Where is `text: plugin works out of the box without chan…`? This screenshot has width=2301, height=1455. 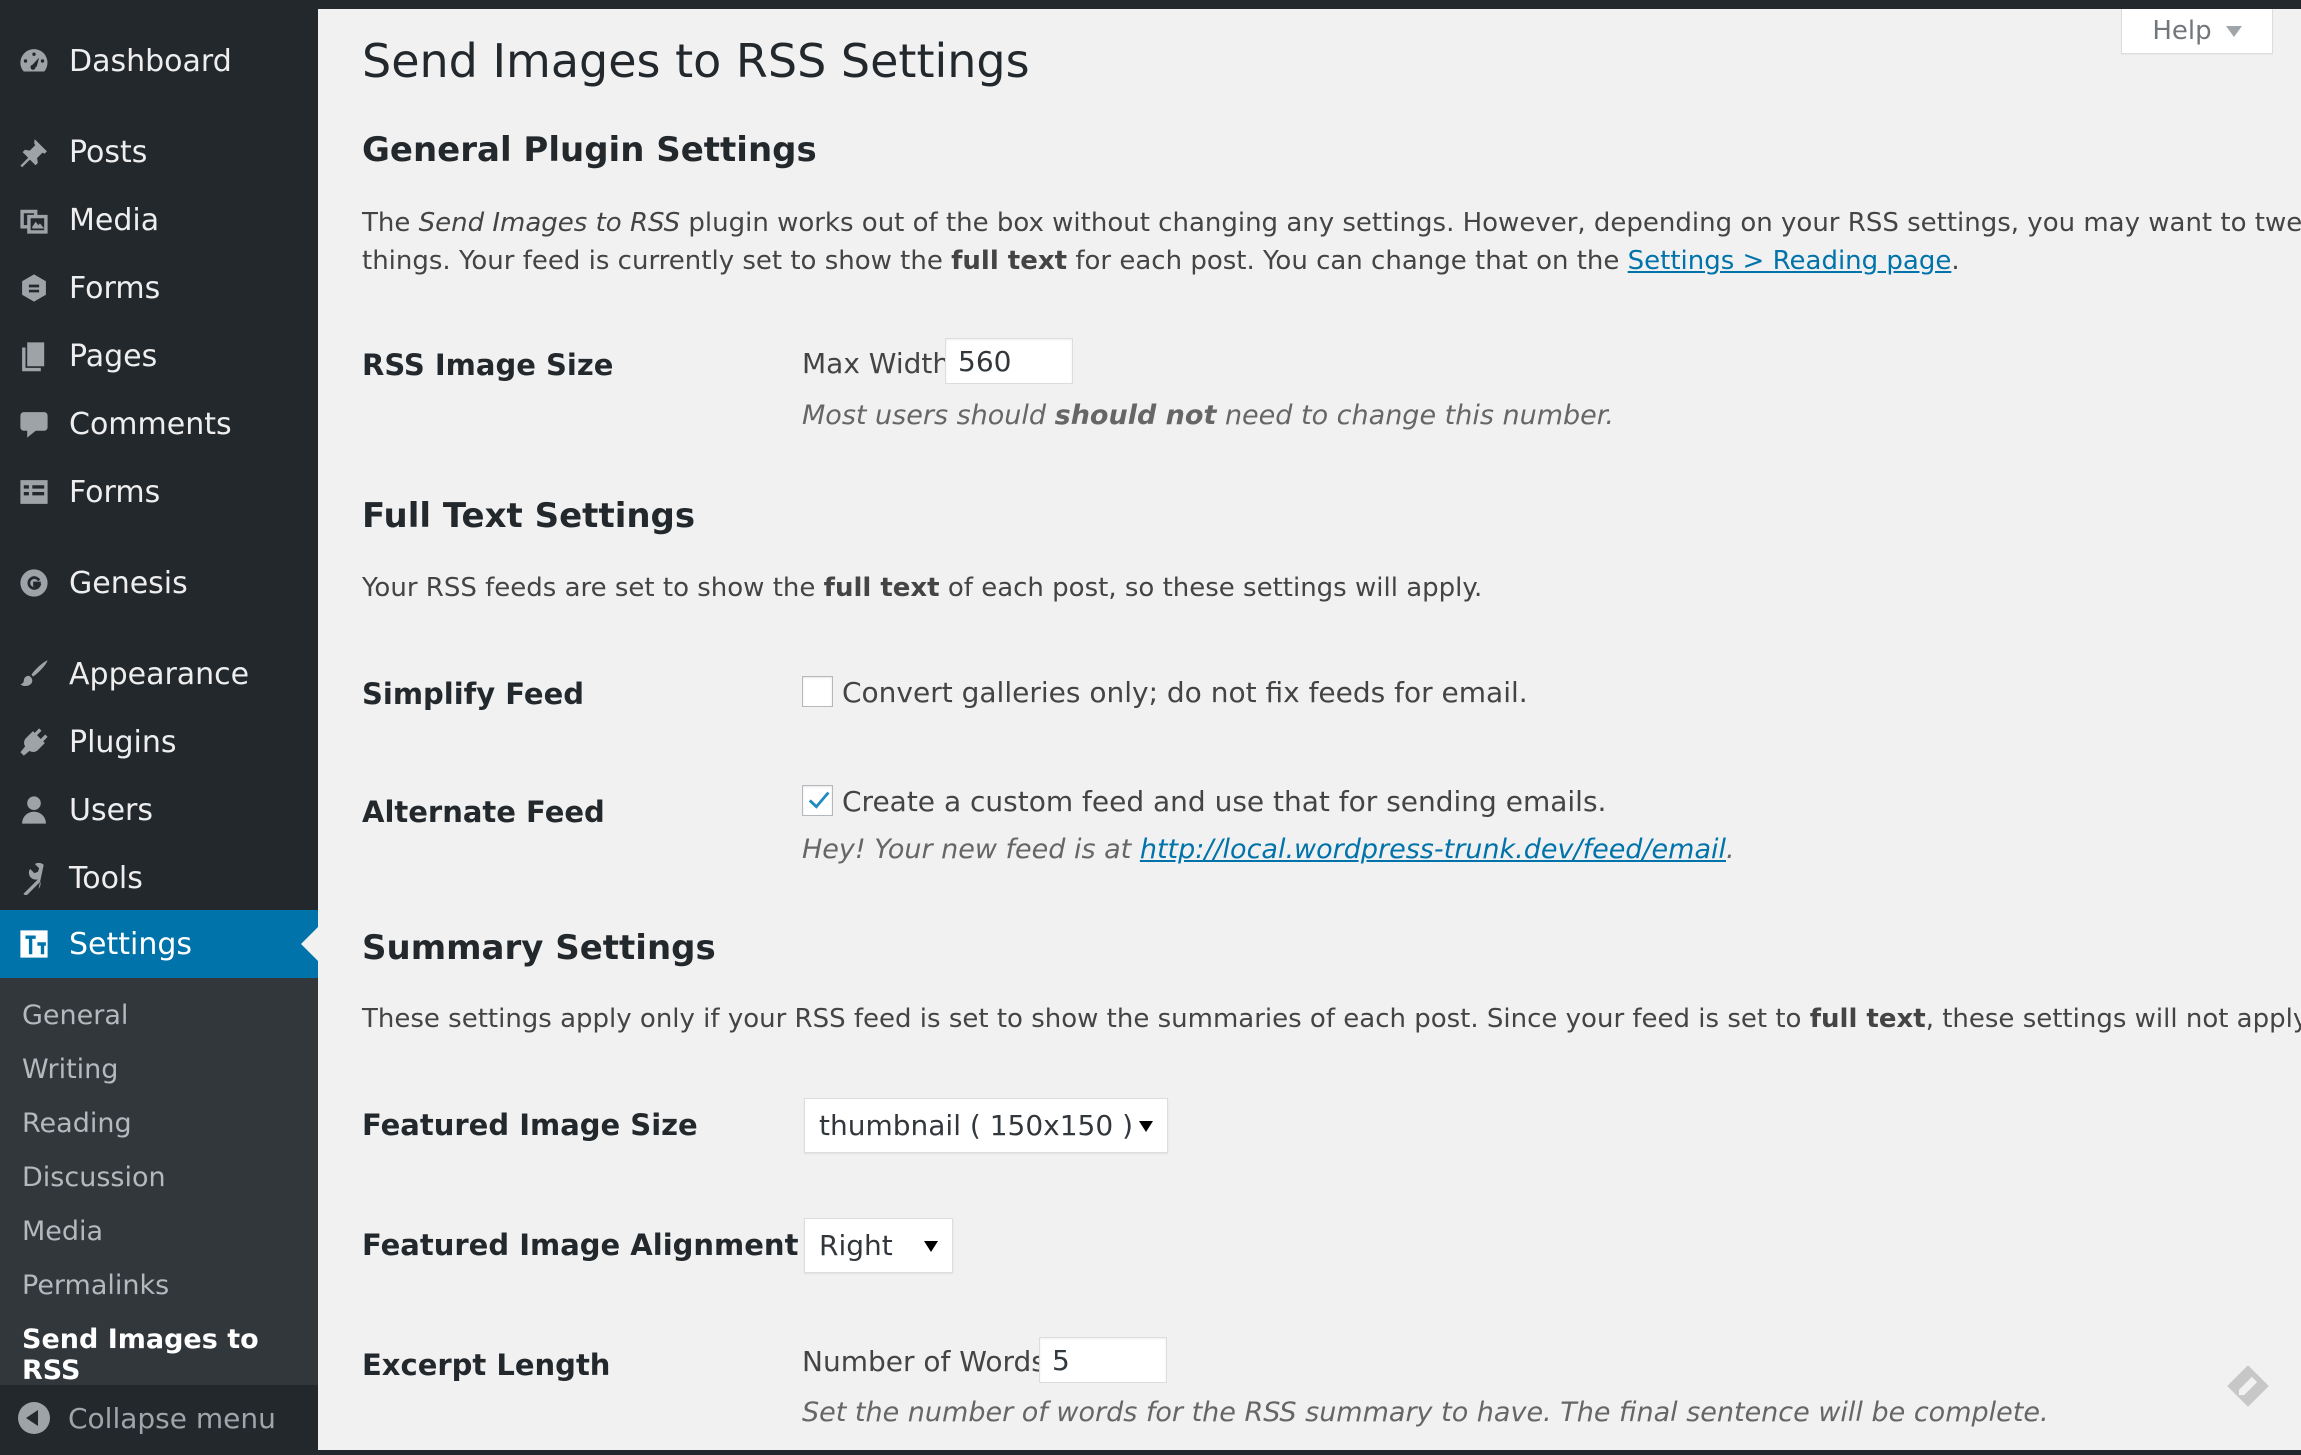 text: plugin works out of the box without chan… is located at coordinates (1490, 223).